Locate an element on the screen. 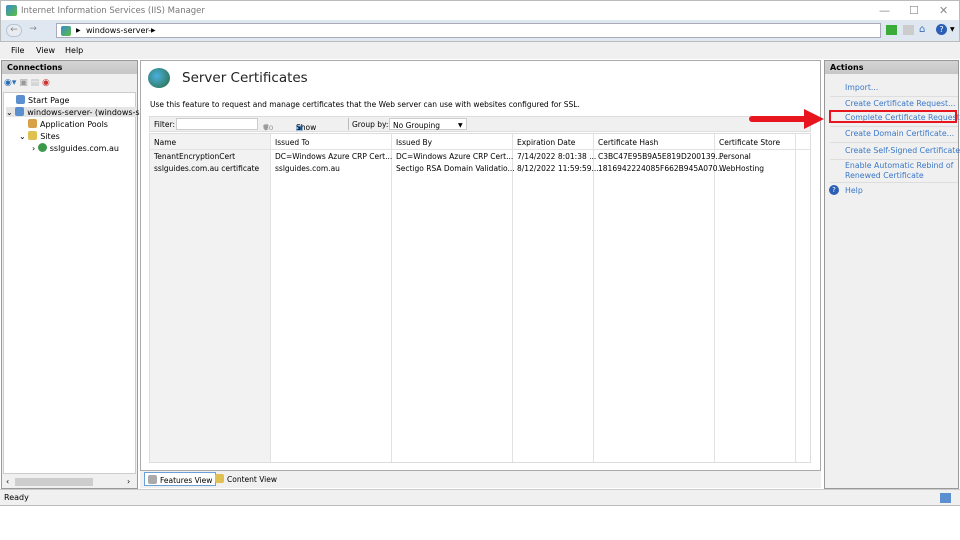  maximize-button: ☐ is located at coordinates (914, 10).